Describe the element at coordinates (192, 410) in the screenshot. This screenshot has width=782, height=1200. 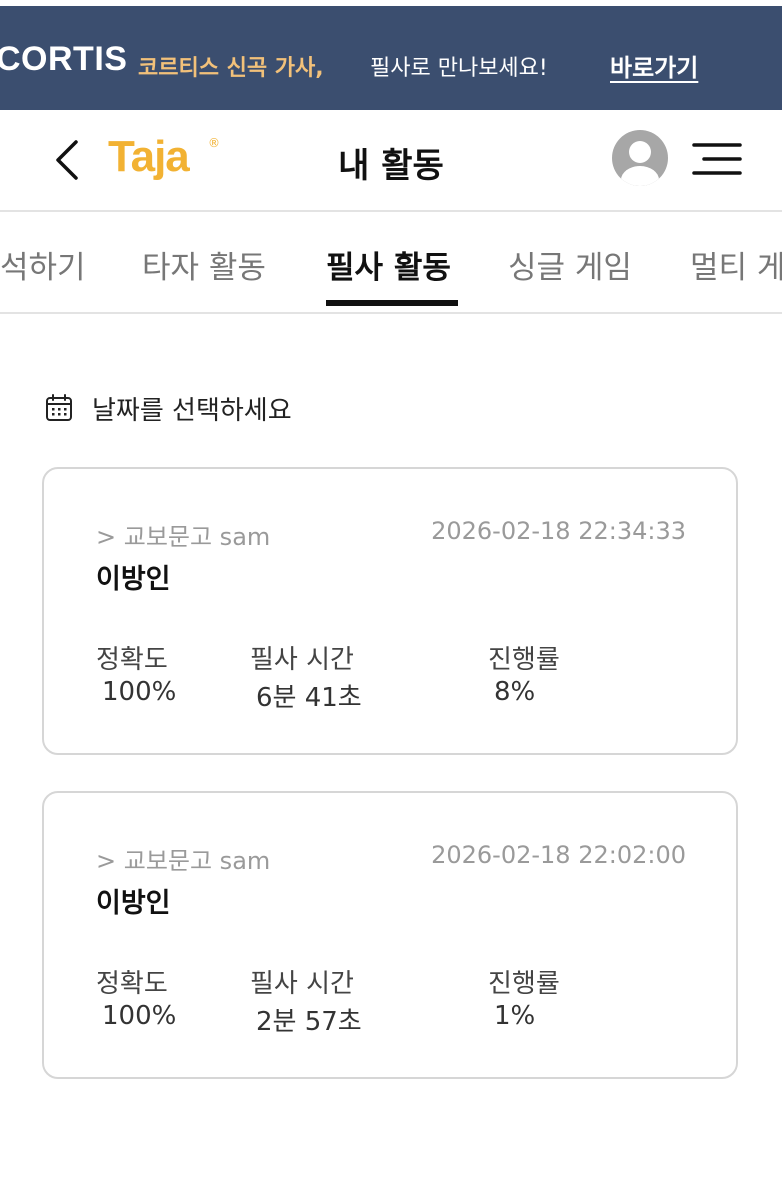
I see `date-picker-label: 날짜를 선택하세요` at that location.